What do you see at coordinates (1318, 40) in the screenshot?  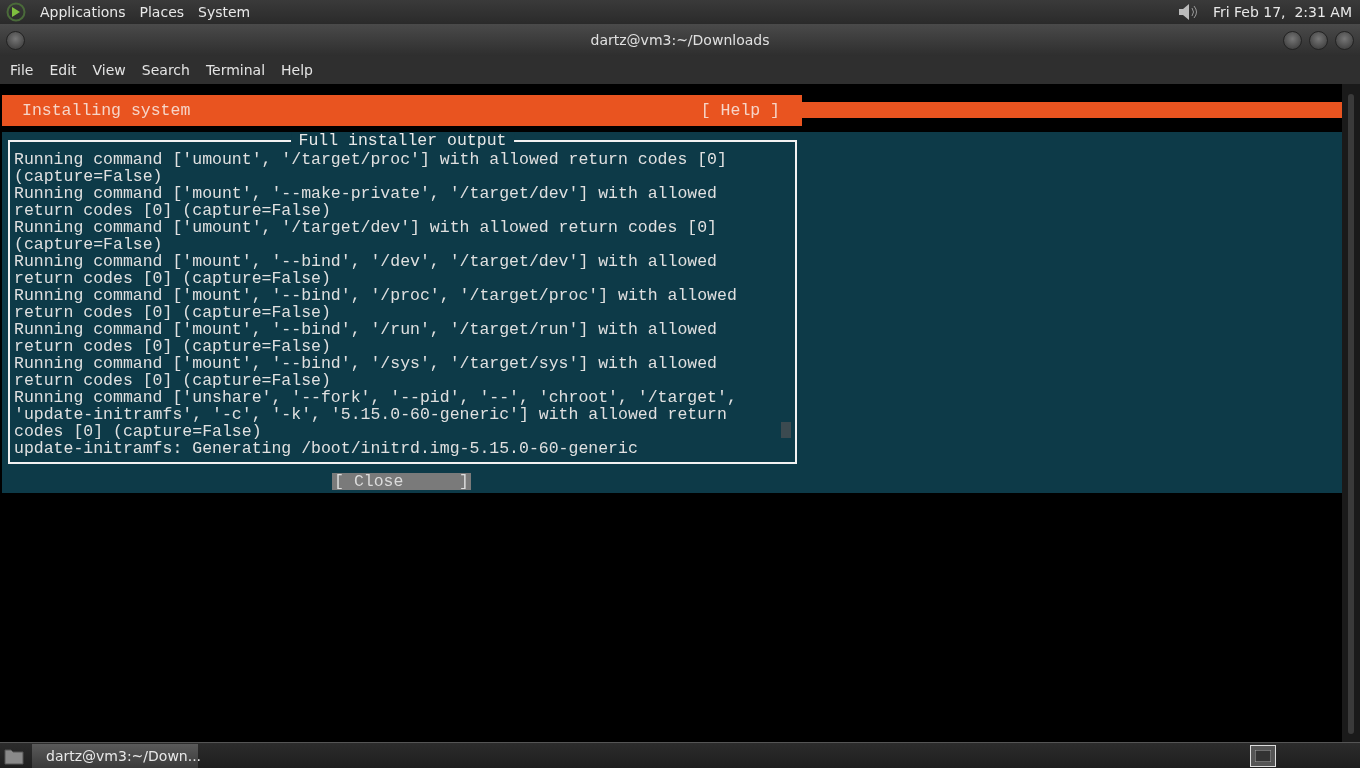 I see `maximize-button` at bounding box center [1318, 40].